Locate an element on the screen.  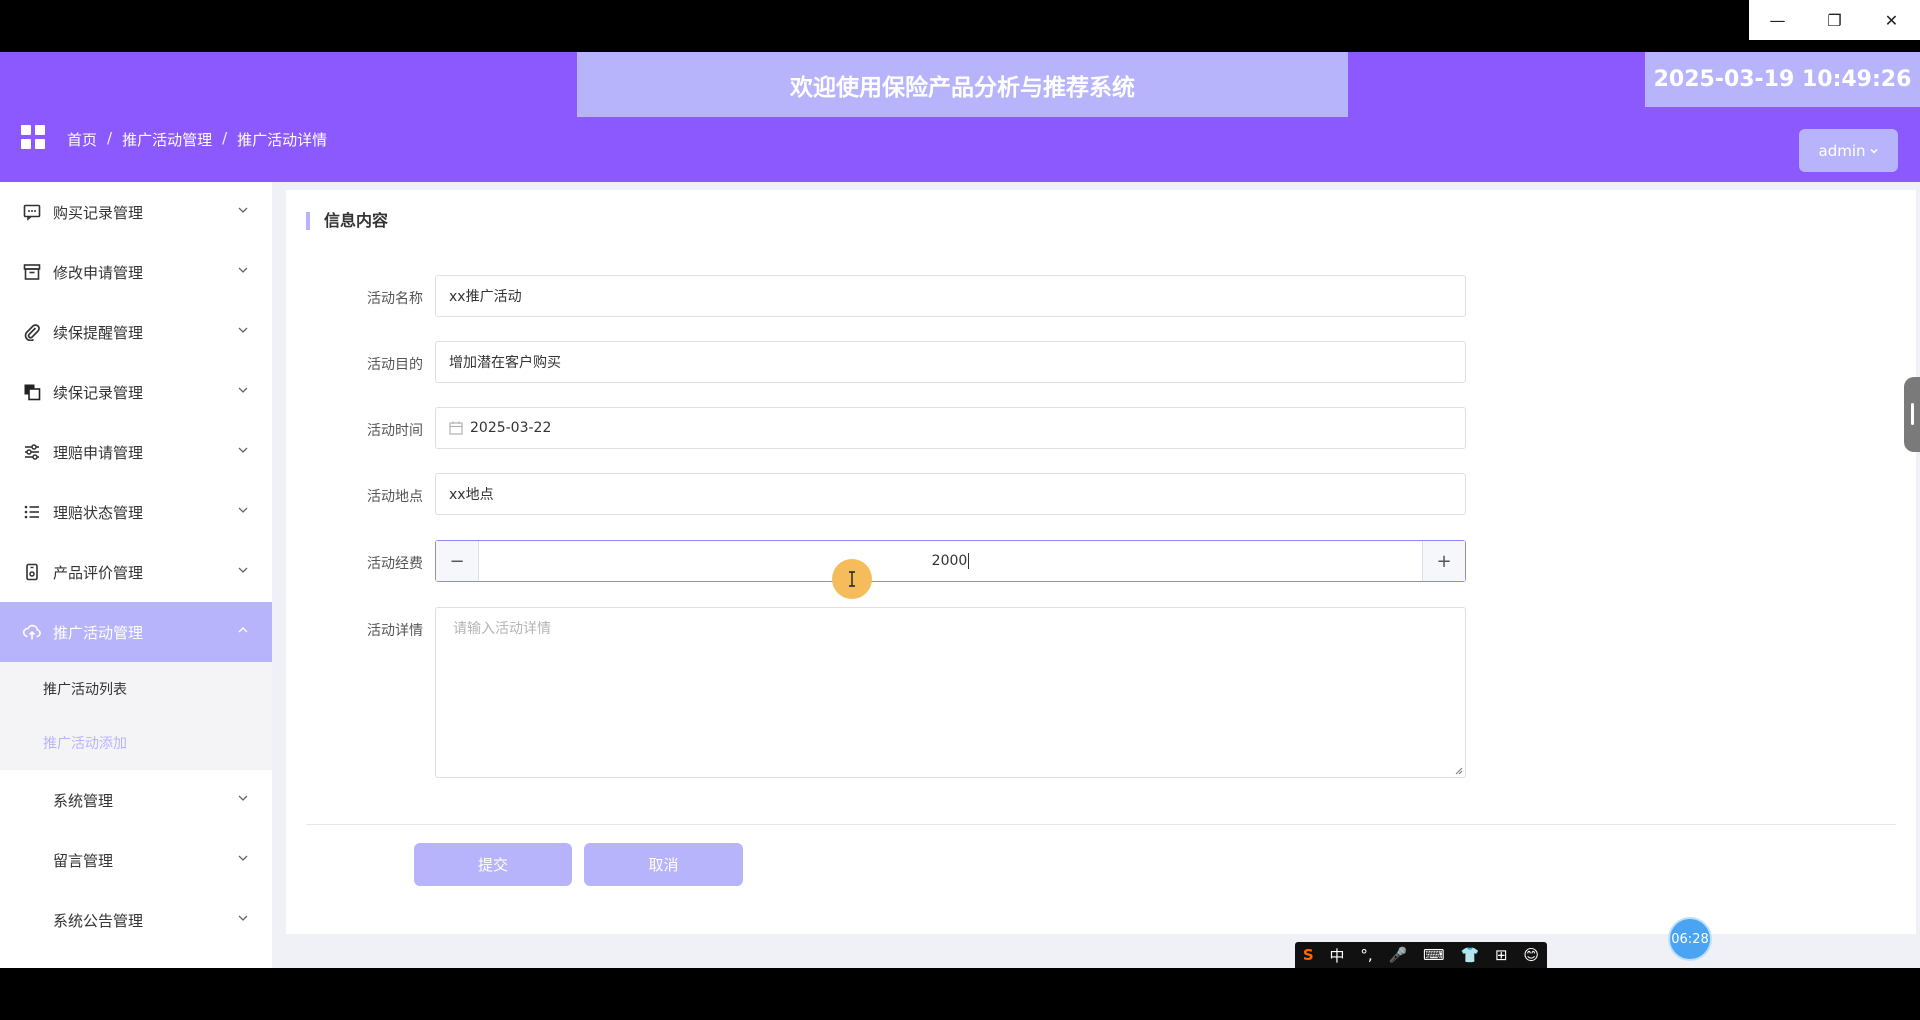
datetime-display: 2025-03-19 10:49:26 is located at coordinates (1782, 79).